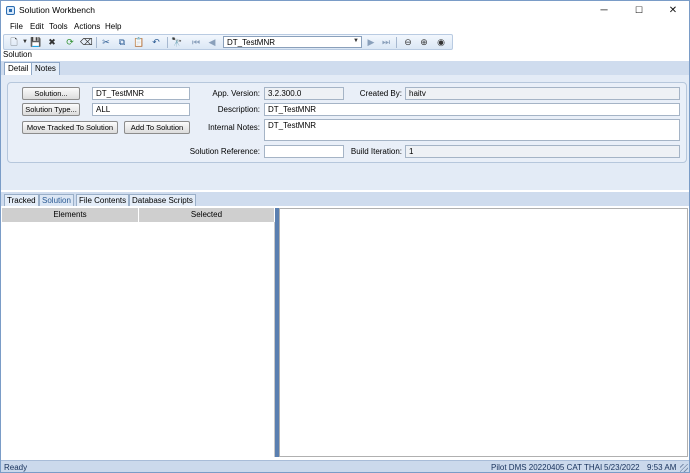  I want to click on status-environment: Pilot DMS 20220405 CAT THAI, so click(547, 467).